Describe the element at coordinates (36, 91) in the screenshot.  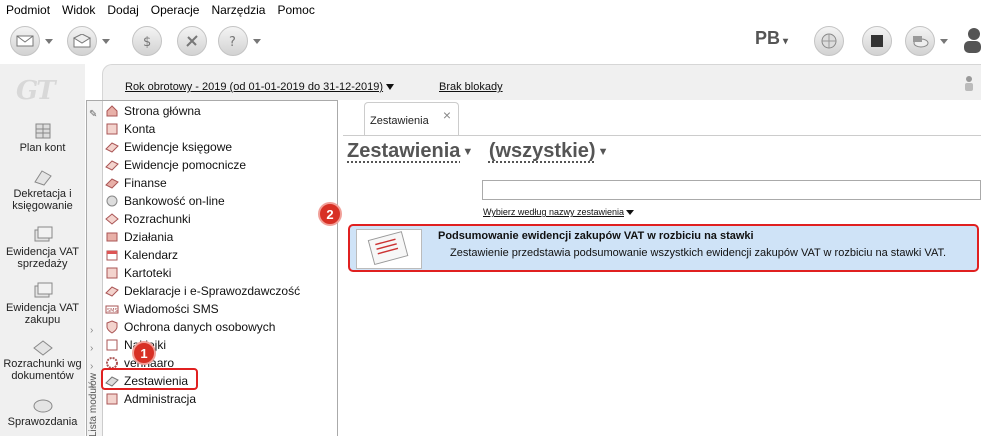
I see `app-logo: GT` at that location.